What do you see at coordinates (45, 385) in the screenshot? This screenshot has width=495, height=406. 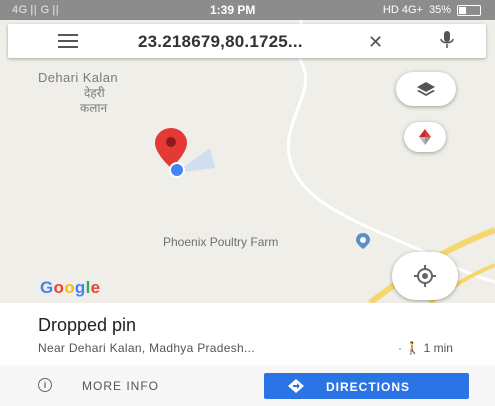 I see `info-icon: i` at bounding box center [45, 385].